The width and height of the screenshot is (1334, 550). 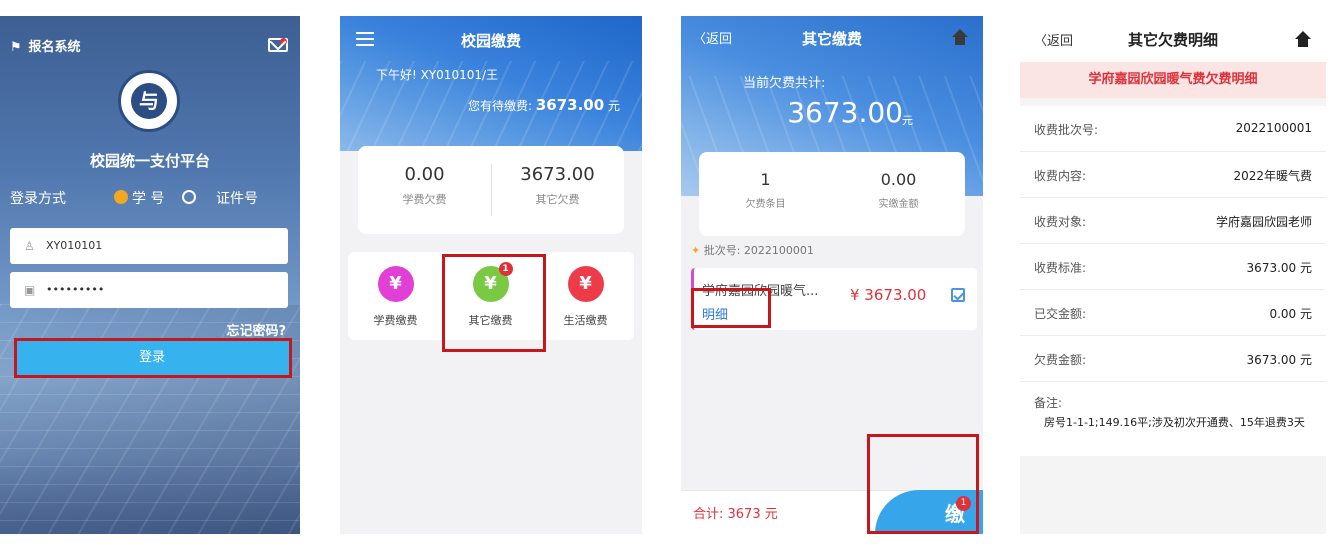 I want to click on login-method-label: 登录方式, so click(x=38, y=199).